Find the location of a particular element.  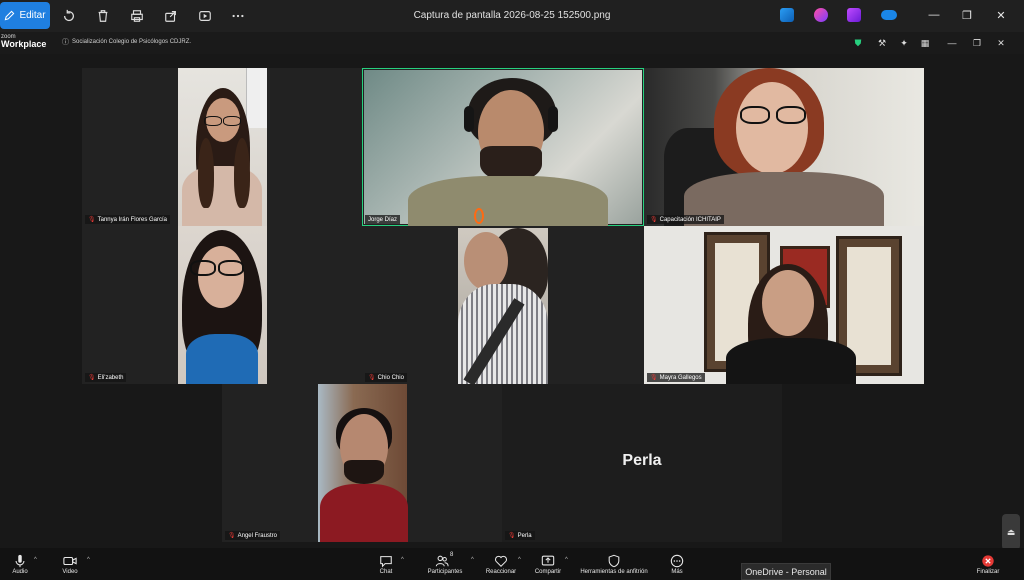

participant-name: Jorge Díaz is located at coordinates (383, 219).